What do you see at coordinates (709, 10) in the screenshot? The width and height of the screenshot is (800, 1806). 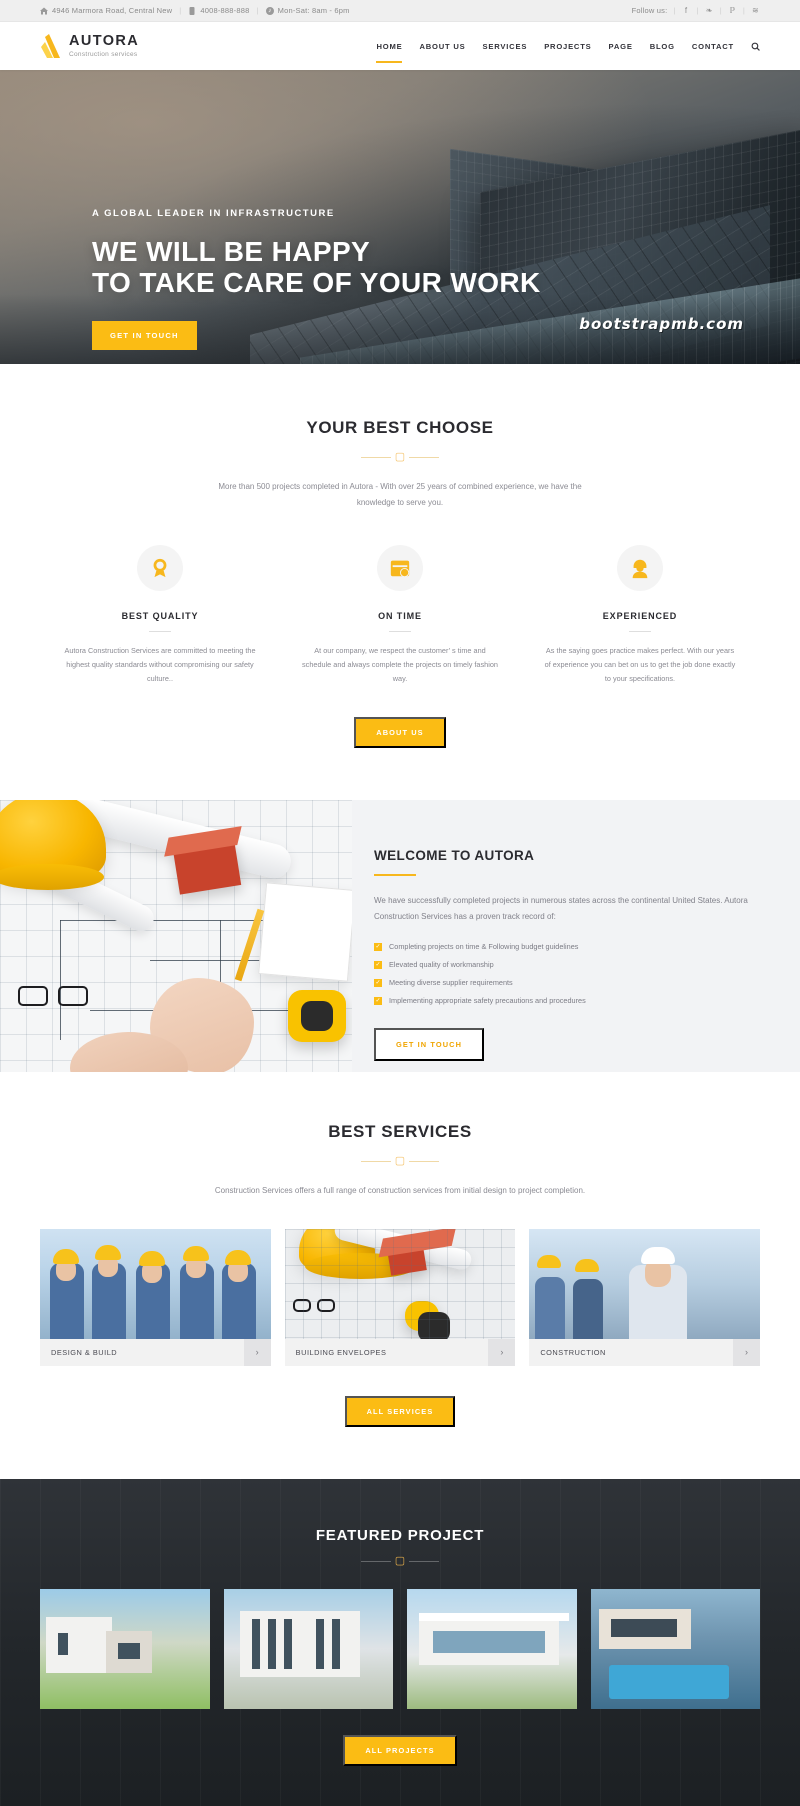 I see `twitter-icon: ❧` at bounding box center [709, 10].